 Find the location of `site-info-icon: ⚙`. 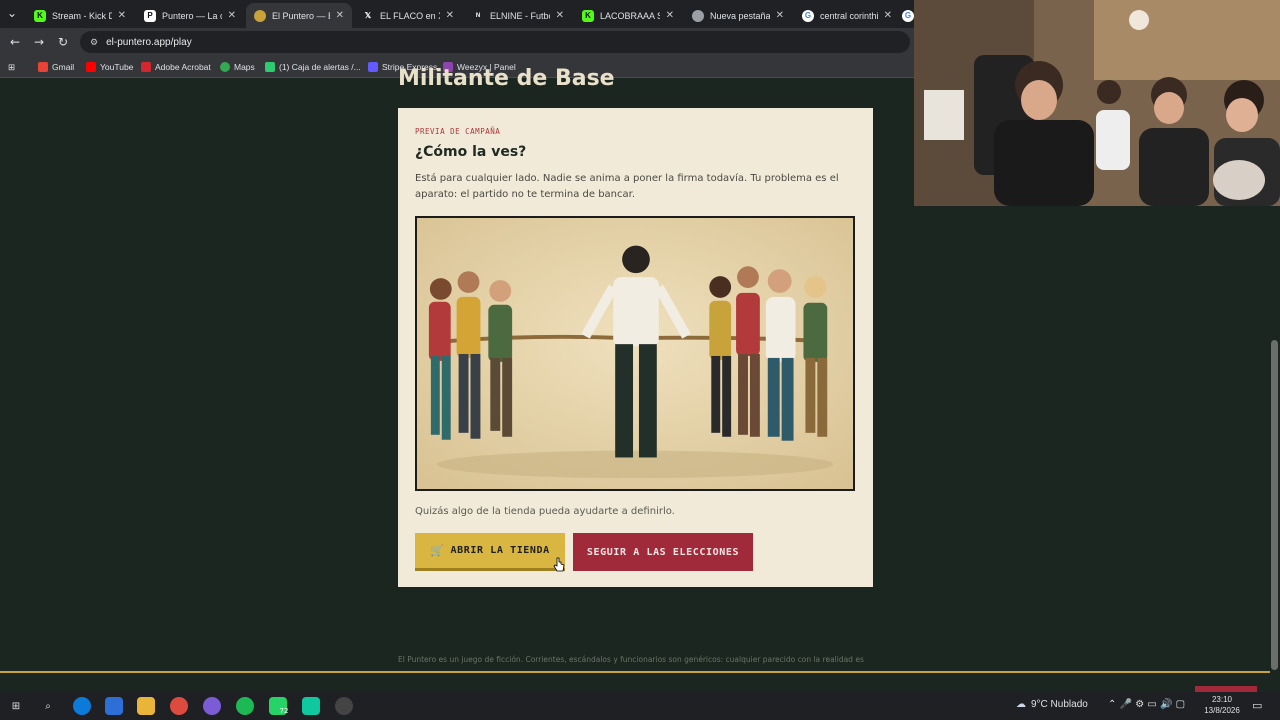

site-info-icon: ⚙ is located at coordinates (94, 42).